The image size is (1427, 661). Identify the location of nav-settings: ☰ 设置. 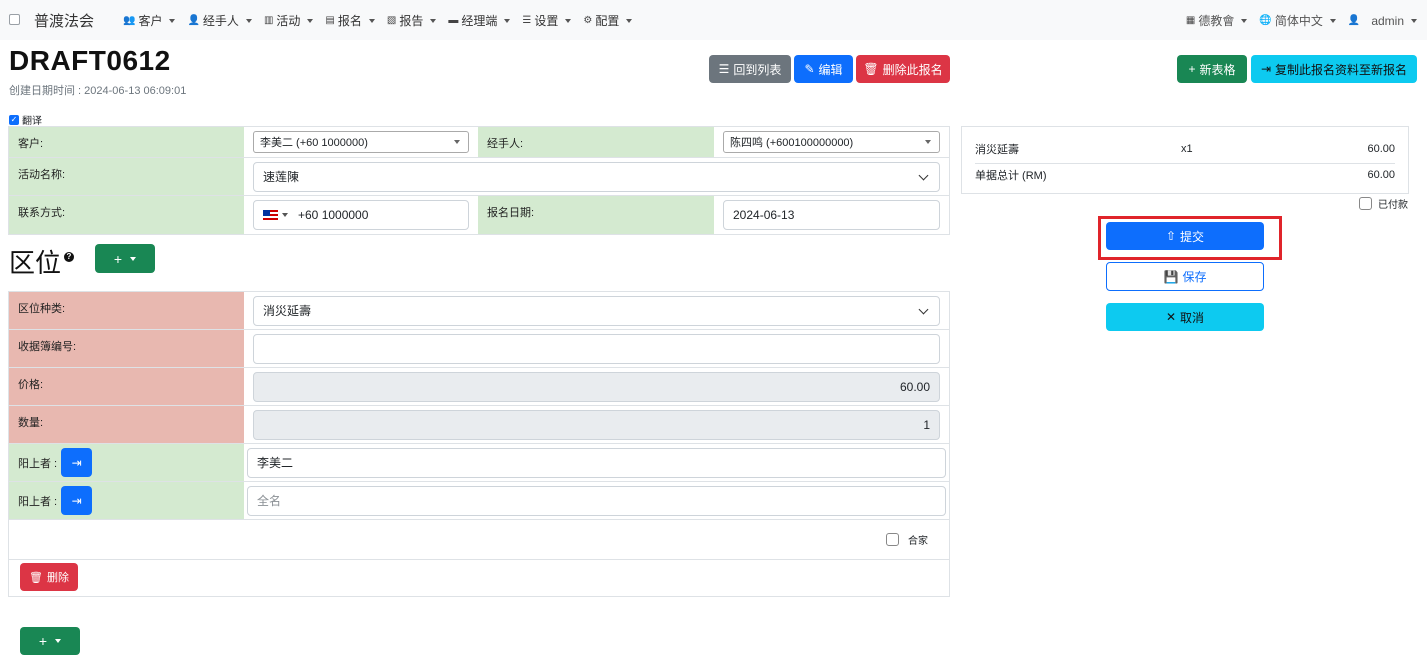
(547, 20).